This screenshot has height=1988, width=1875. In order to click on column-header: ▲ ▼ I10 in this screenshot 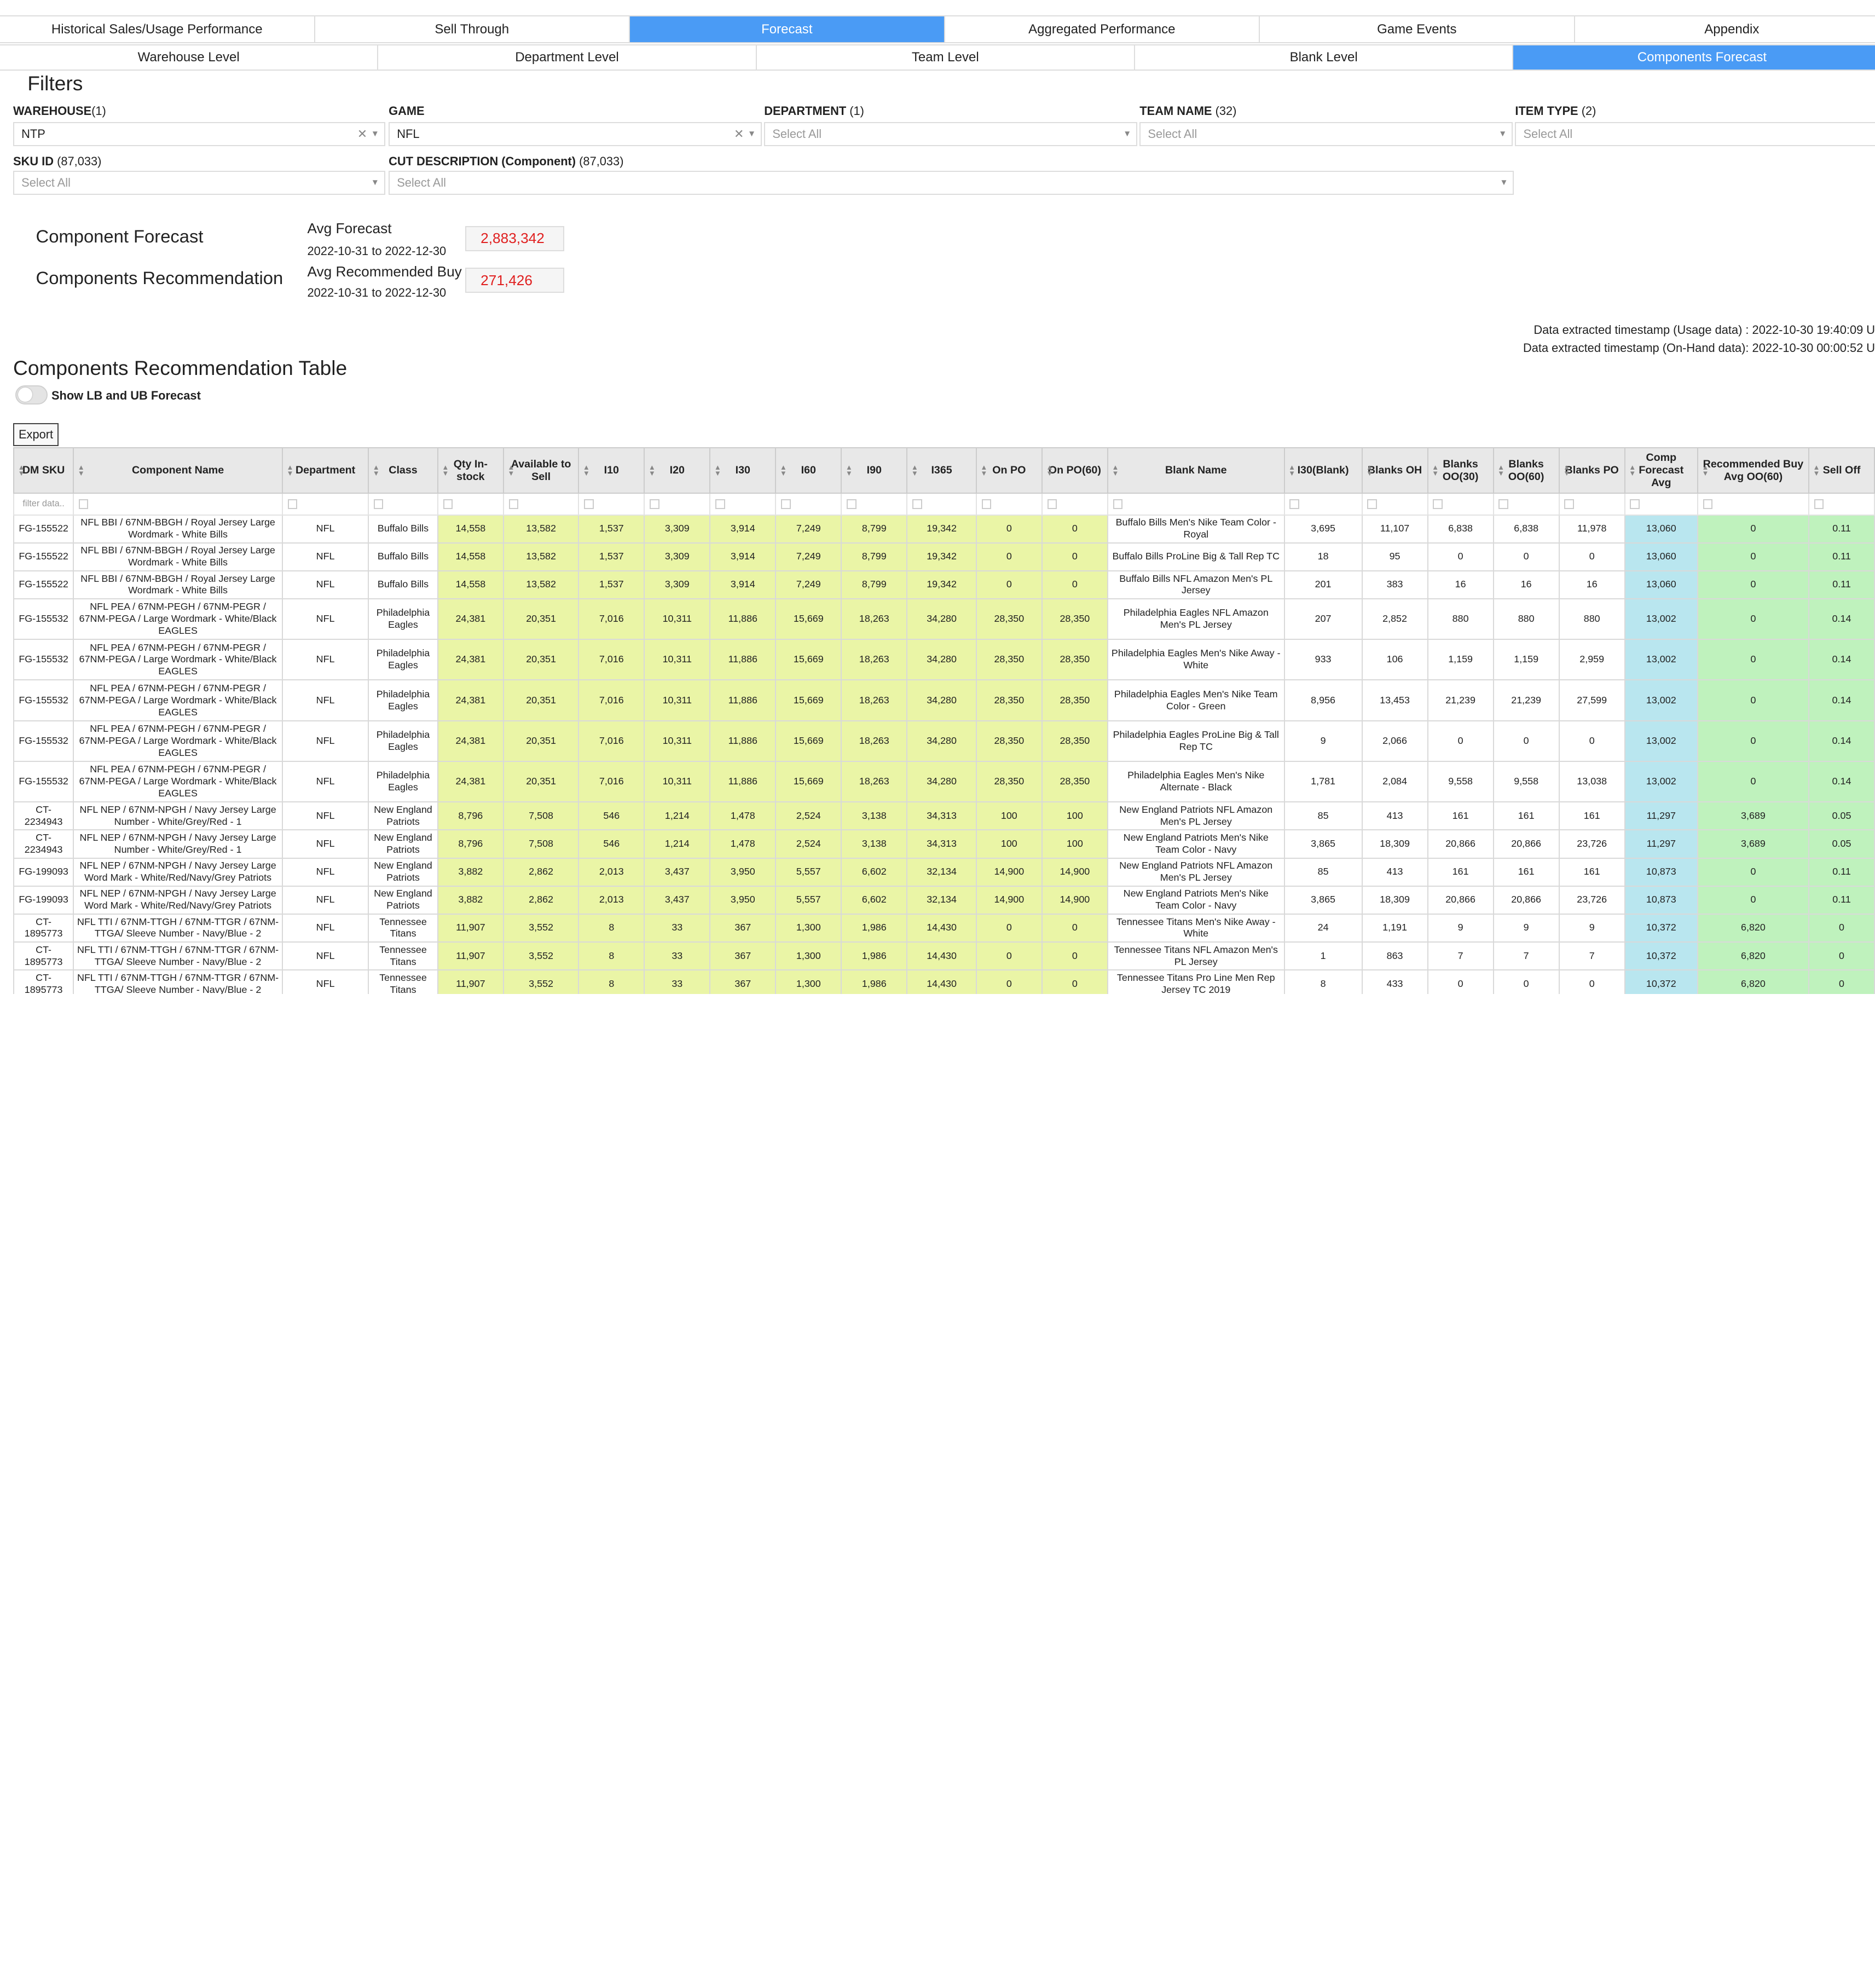, I will do `click(611, 470)`.